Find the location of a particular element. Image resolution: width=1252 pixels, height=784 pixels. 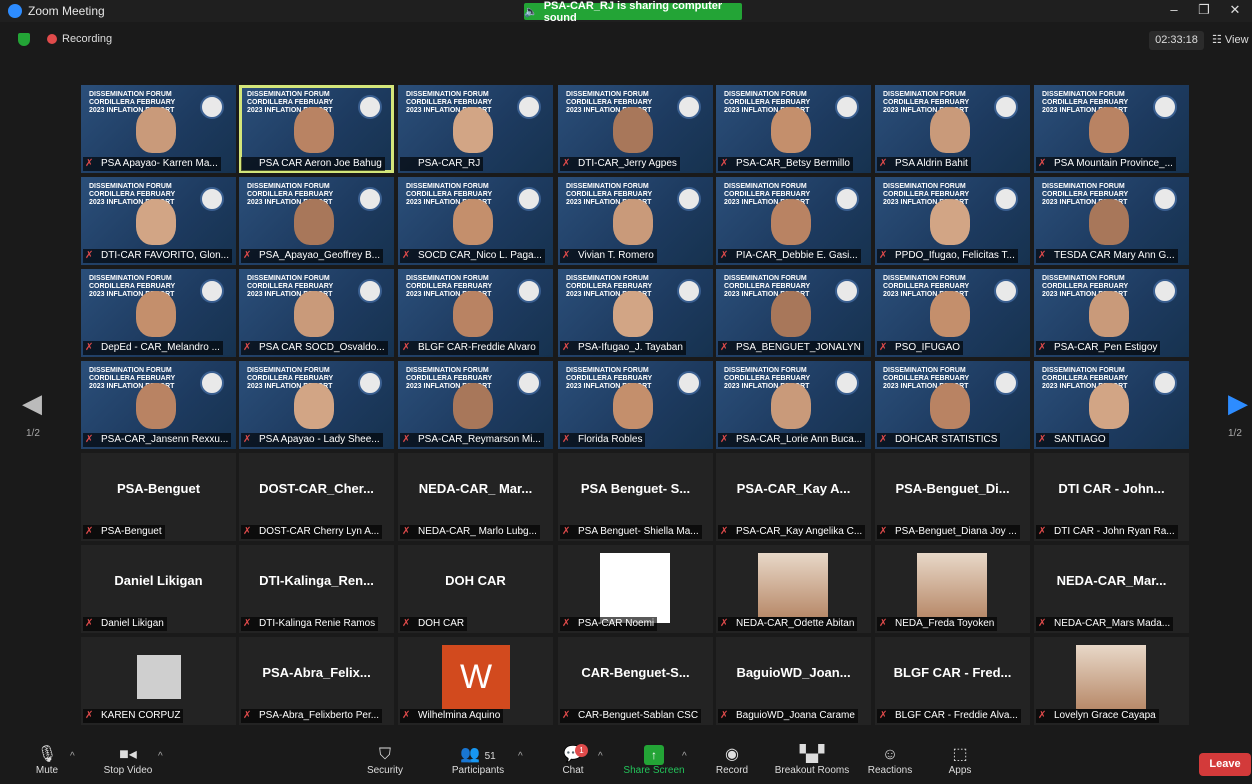

prev-page-icon: ◀ is located at coordinates (32, 403).